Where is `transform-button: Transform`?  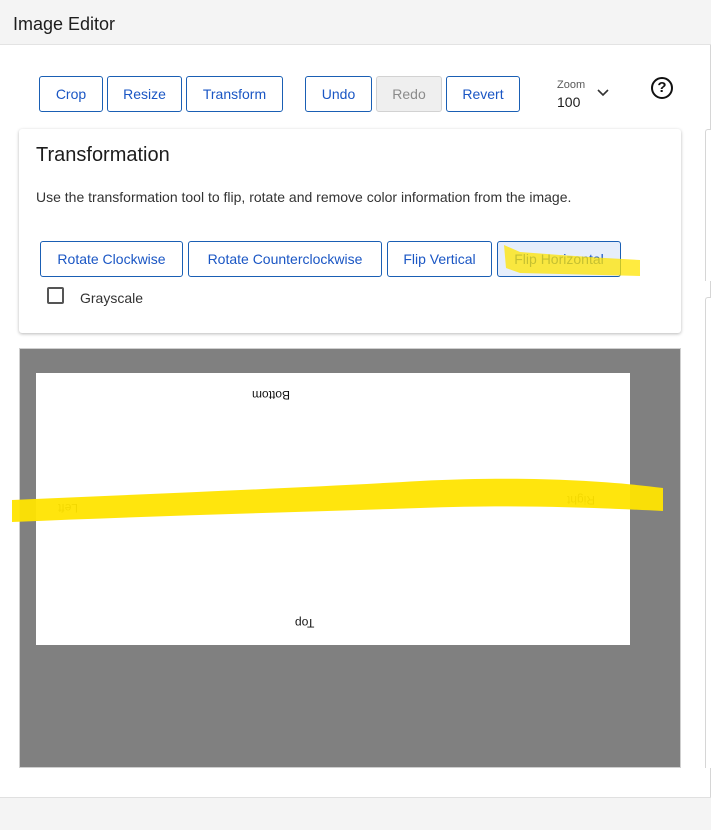
transform-button: Transform is located at coordinates (234, 94).